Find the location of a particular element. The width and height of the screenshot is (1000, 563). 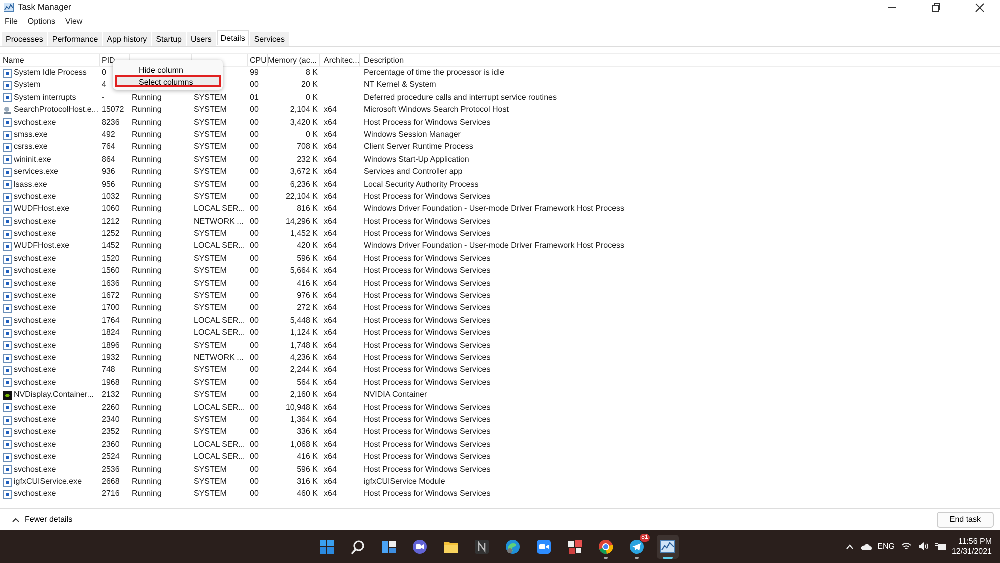

table-cell: igfxCUIService Module is located at coordinates (405, 481).